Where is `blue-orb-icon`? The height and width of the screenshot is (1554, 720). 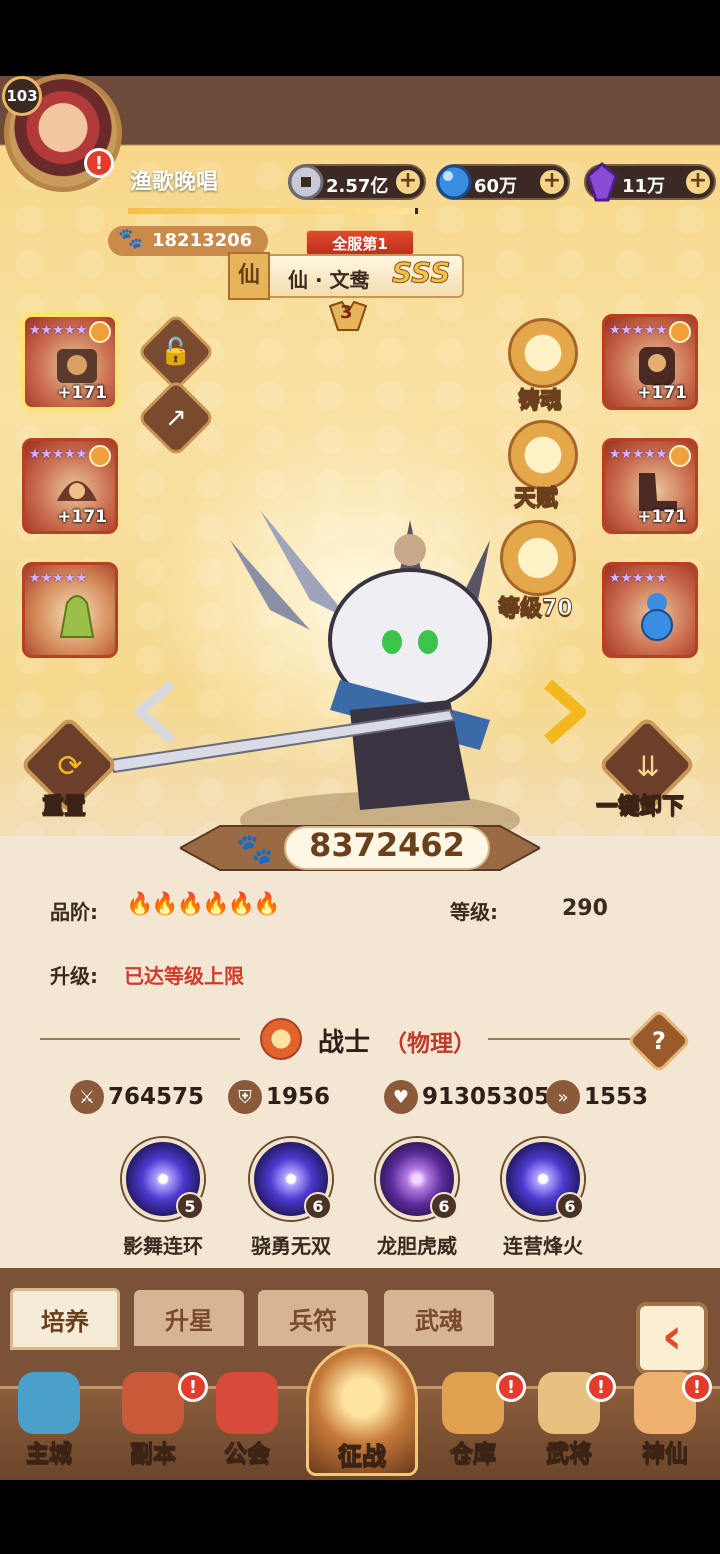 blue-orb-icon is located at coordinates (454, 182).